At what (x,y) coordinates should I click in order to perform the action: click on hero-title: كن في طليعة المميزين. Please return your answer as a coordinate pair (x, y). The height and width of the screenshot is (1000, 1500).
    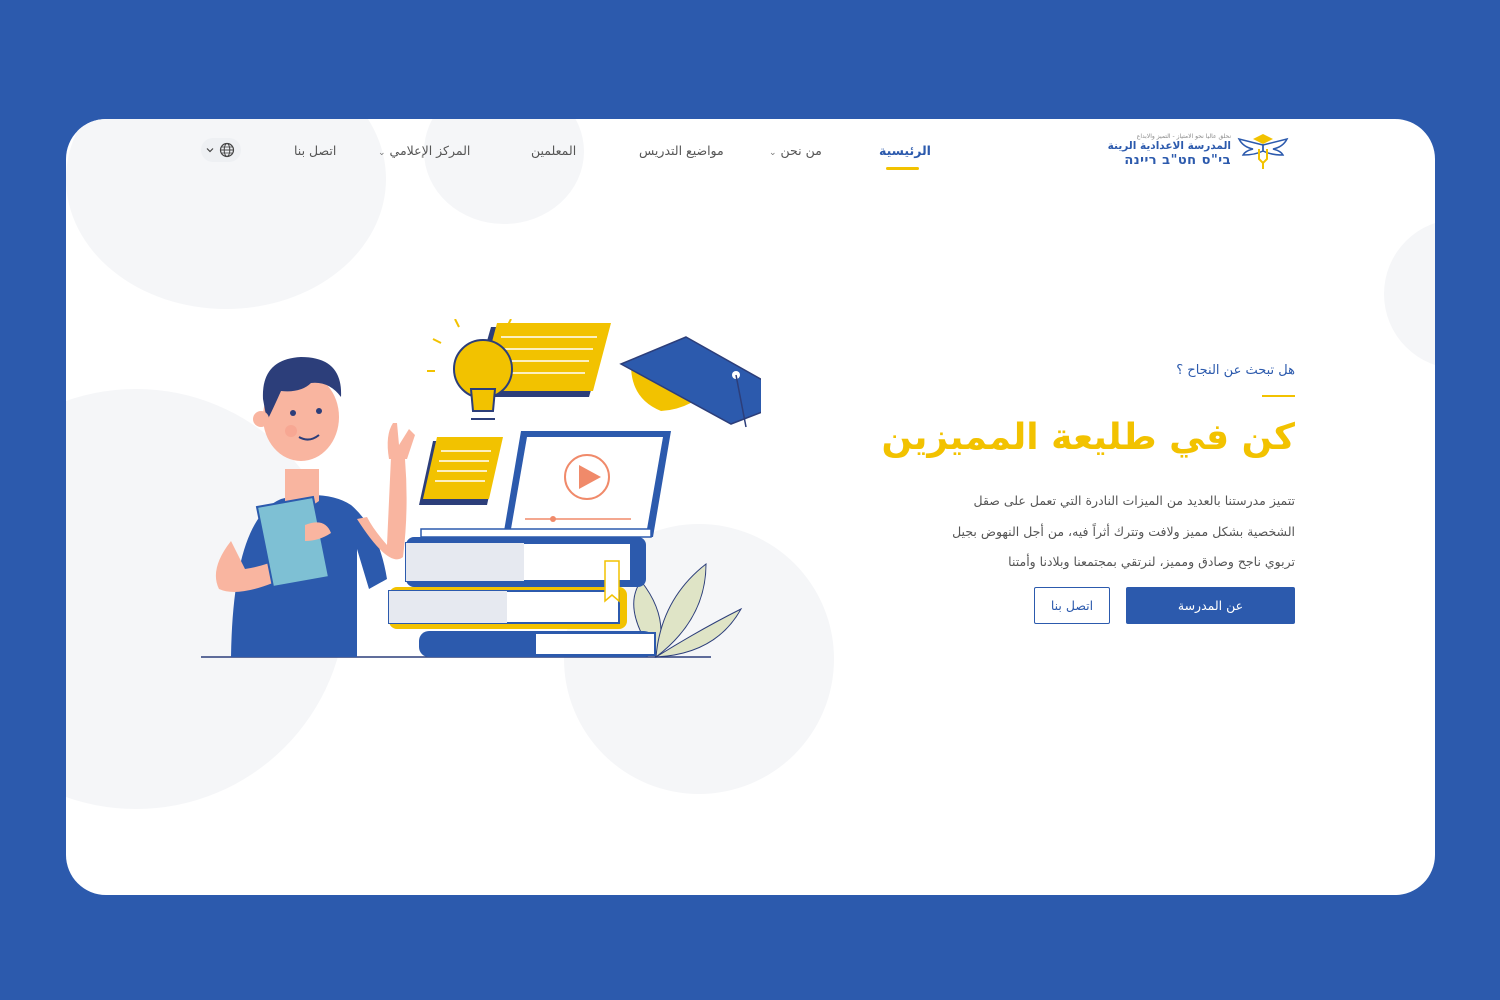
    Looking at the image, I should click on (1088, 437).